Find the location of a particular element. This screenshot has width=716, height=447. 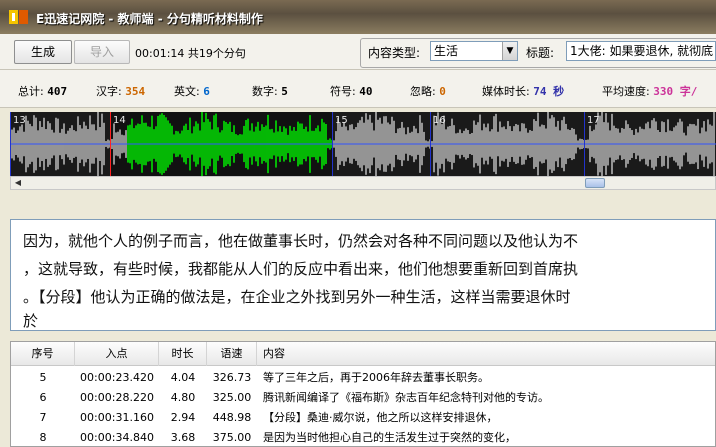

waveform-canvas: 13 14 15 16 17 is located at coordinates (363, 144).